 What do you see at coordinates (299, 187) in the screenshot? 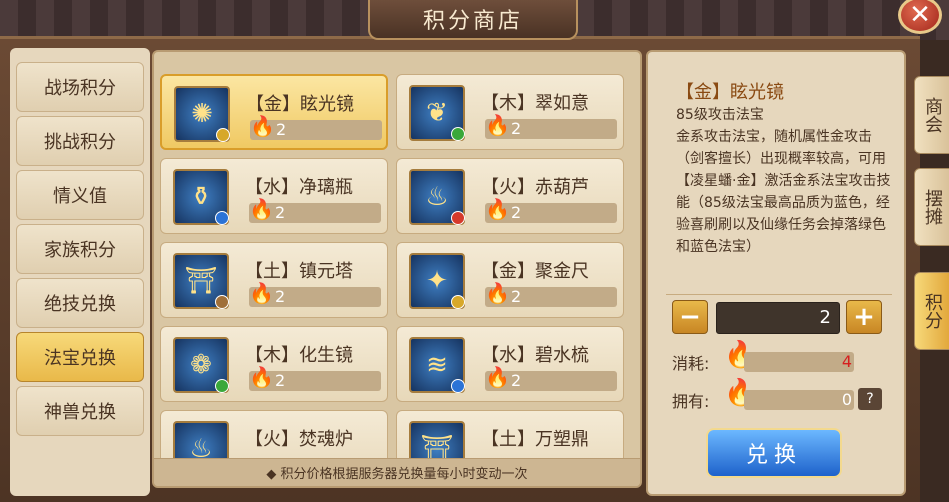
I see `item-name: 【水】净璃瓶` at bounding box center [299, 187].